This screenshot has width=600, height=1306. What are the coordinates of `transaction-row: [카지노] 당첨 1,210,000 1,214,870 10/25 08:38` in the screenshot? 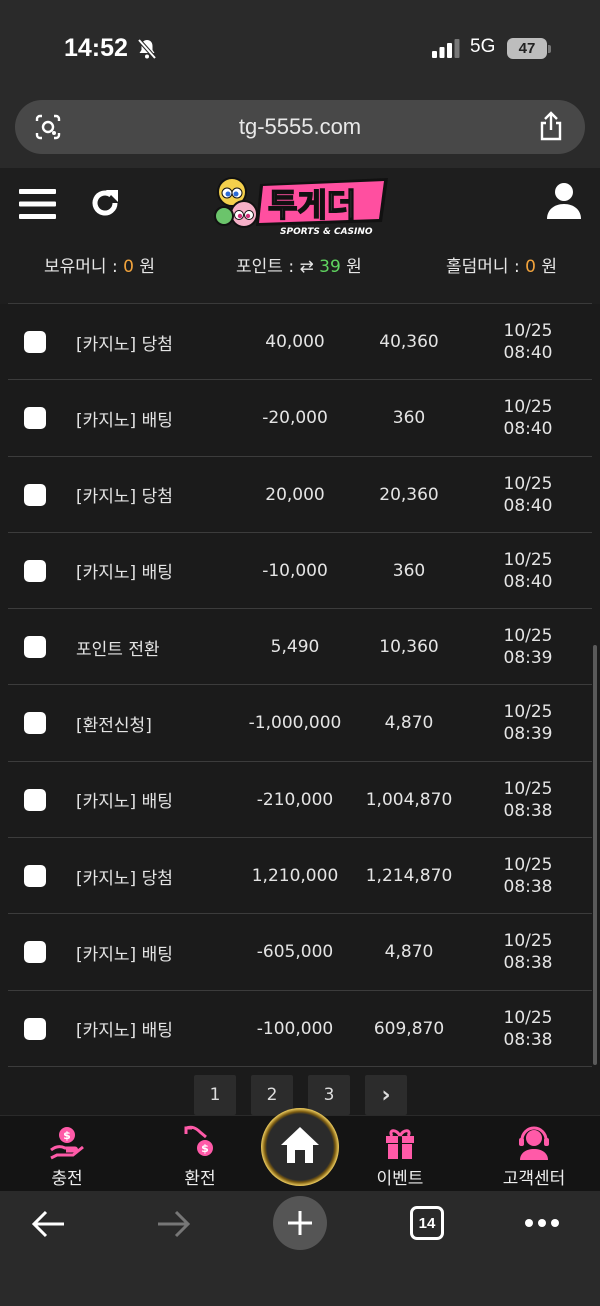 It's located at (300, 876).